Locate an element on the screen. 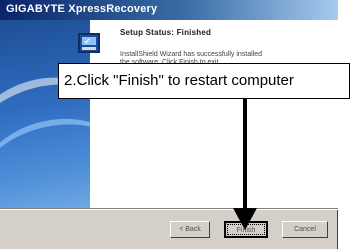 The height and width of the screenshot is (249, 350). back-button: < Back is located at coordinates (190, 229).